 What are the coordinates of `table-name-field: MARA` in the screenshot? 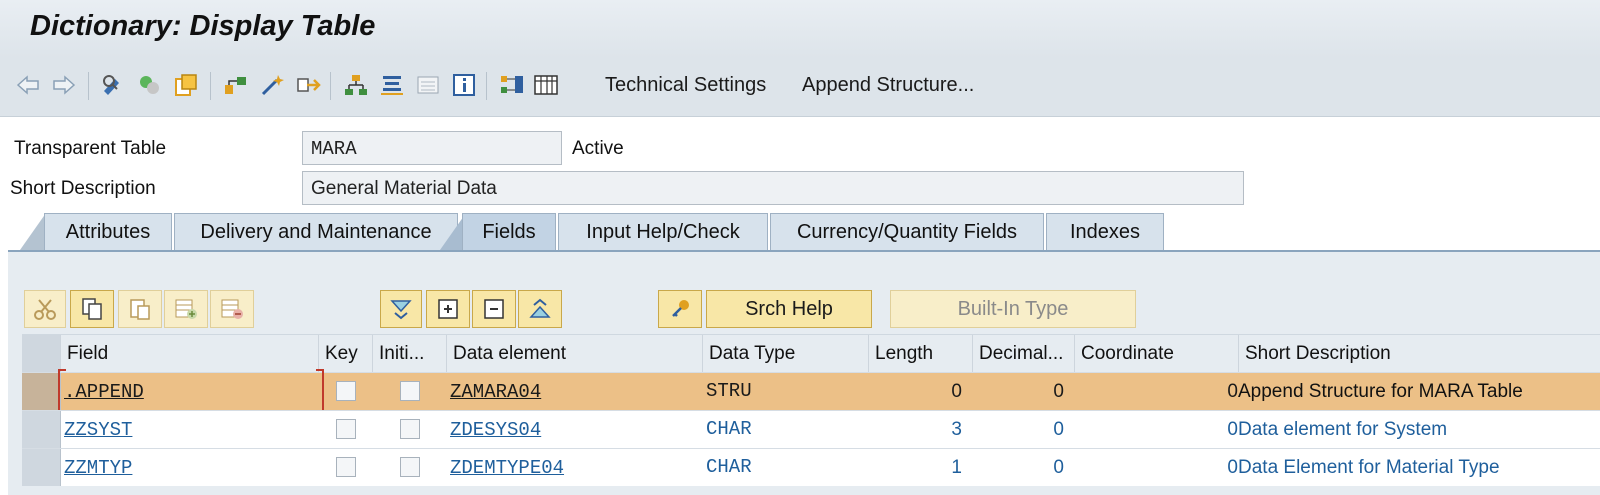 It's located at (432, 148).